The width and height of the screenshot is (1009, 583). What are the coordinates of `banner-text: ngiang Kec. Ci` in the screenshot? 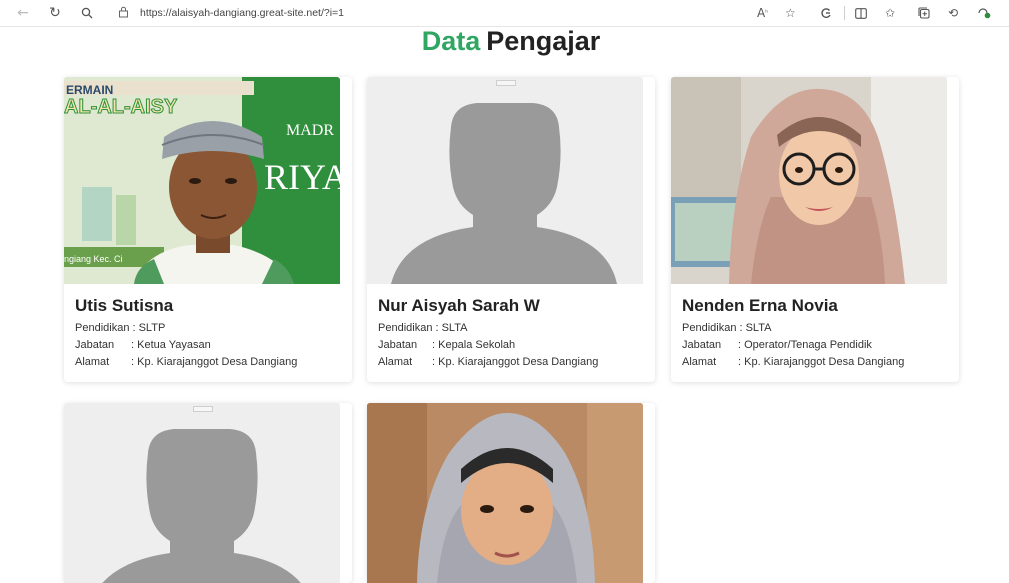 It's located at (93, 259).